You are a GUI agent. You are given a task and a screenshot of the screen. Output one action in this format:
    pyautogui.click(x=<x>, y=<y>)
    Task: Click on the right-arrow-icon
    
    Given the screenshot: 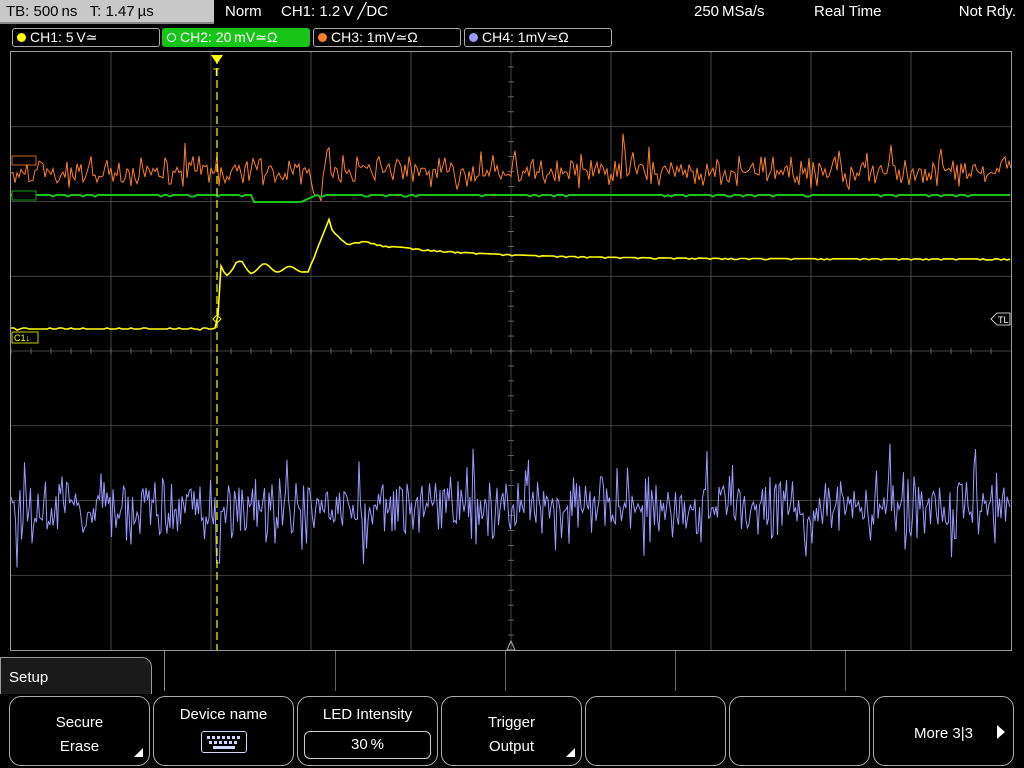 What is the action you would take?
    pyautogui.click(x=1001, y=732)
    